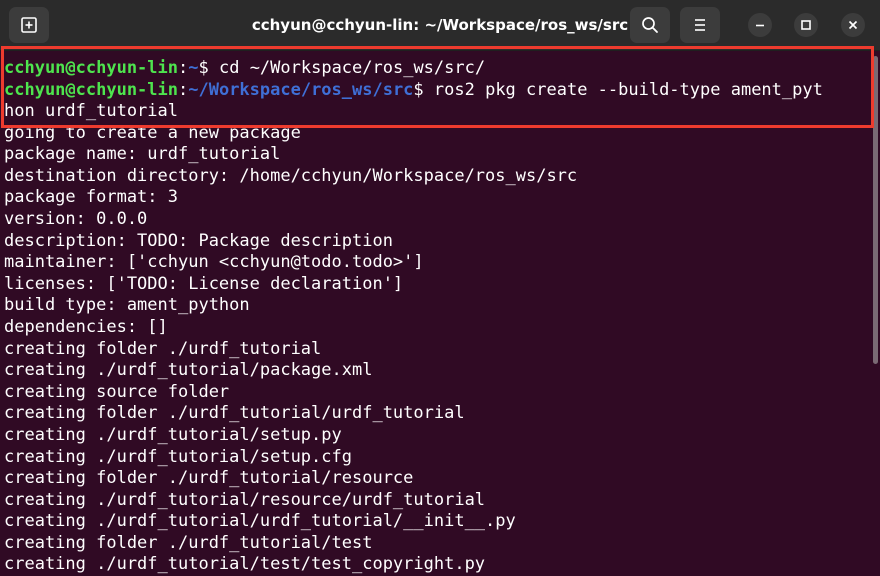  What do you see at coordinates (173, 435) in the screenshot?
I see `output-line: creating ./urdf_tutorial/setup.py` at bounding box center [173, 435].